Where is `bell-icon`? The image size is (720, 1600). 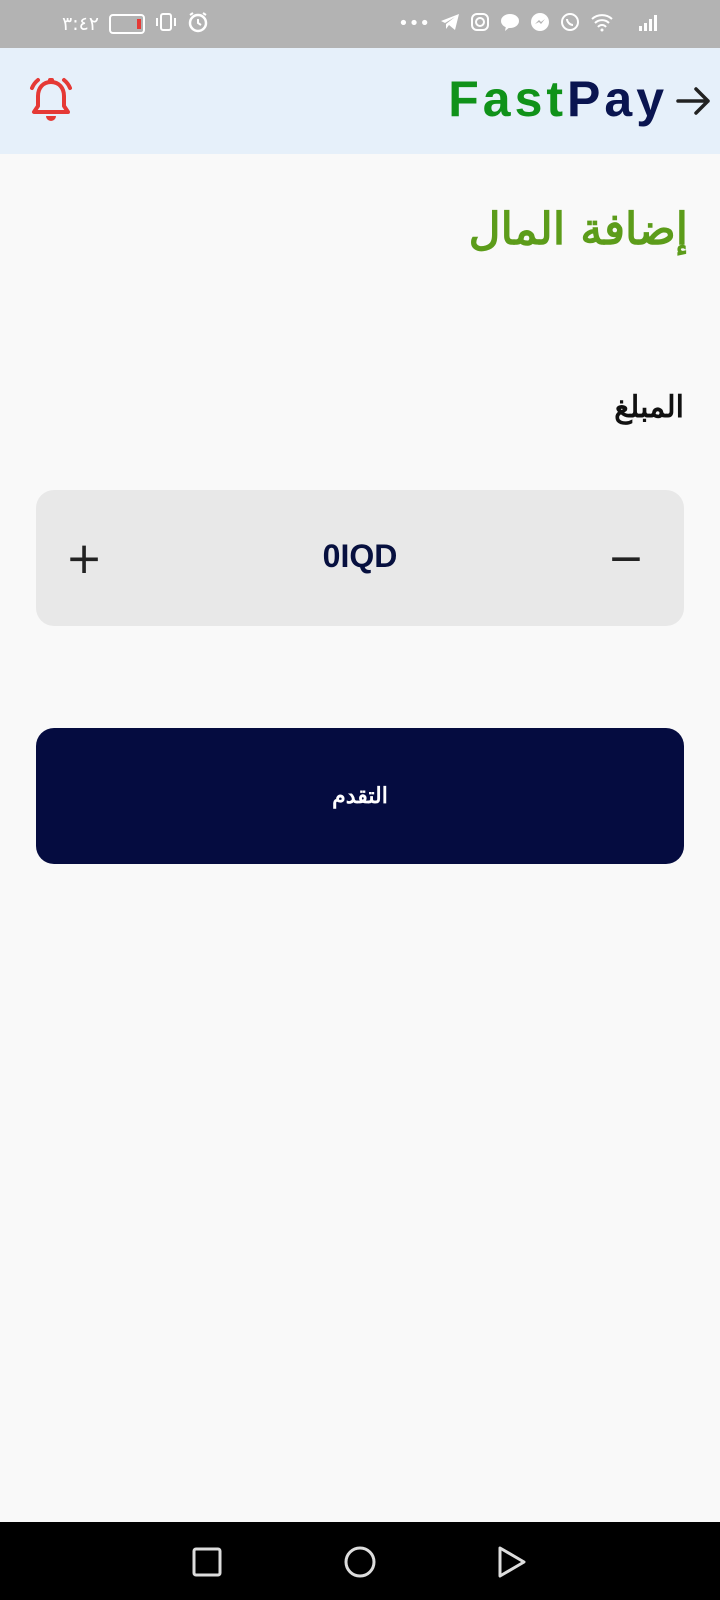
bell-icon is located at coordinates (51, 101).